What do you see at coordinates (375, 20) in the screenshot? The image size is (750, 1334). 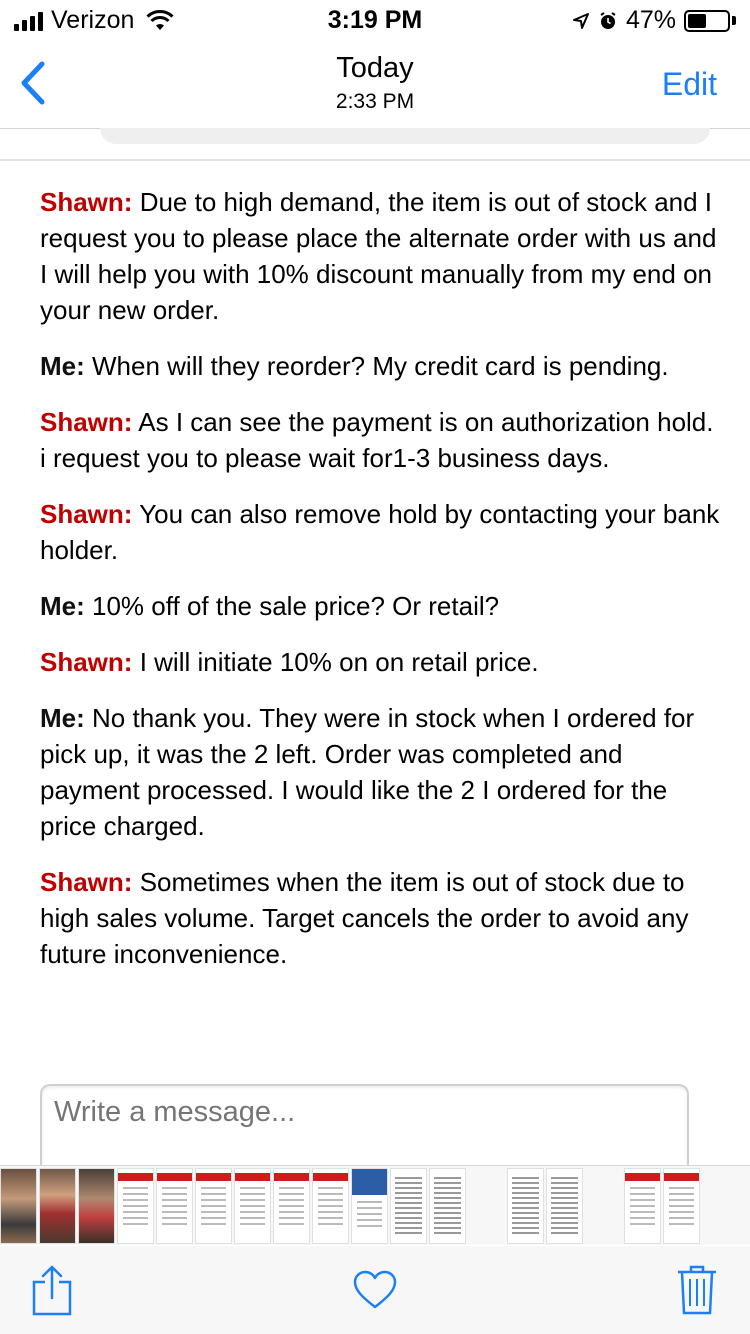 I see `status-bar: Verizon 3:19 PM 47%` at bounding box center [375, 20].